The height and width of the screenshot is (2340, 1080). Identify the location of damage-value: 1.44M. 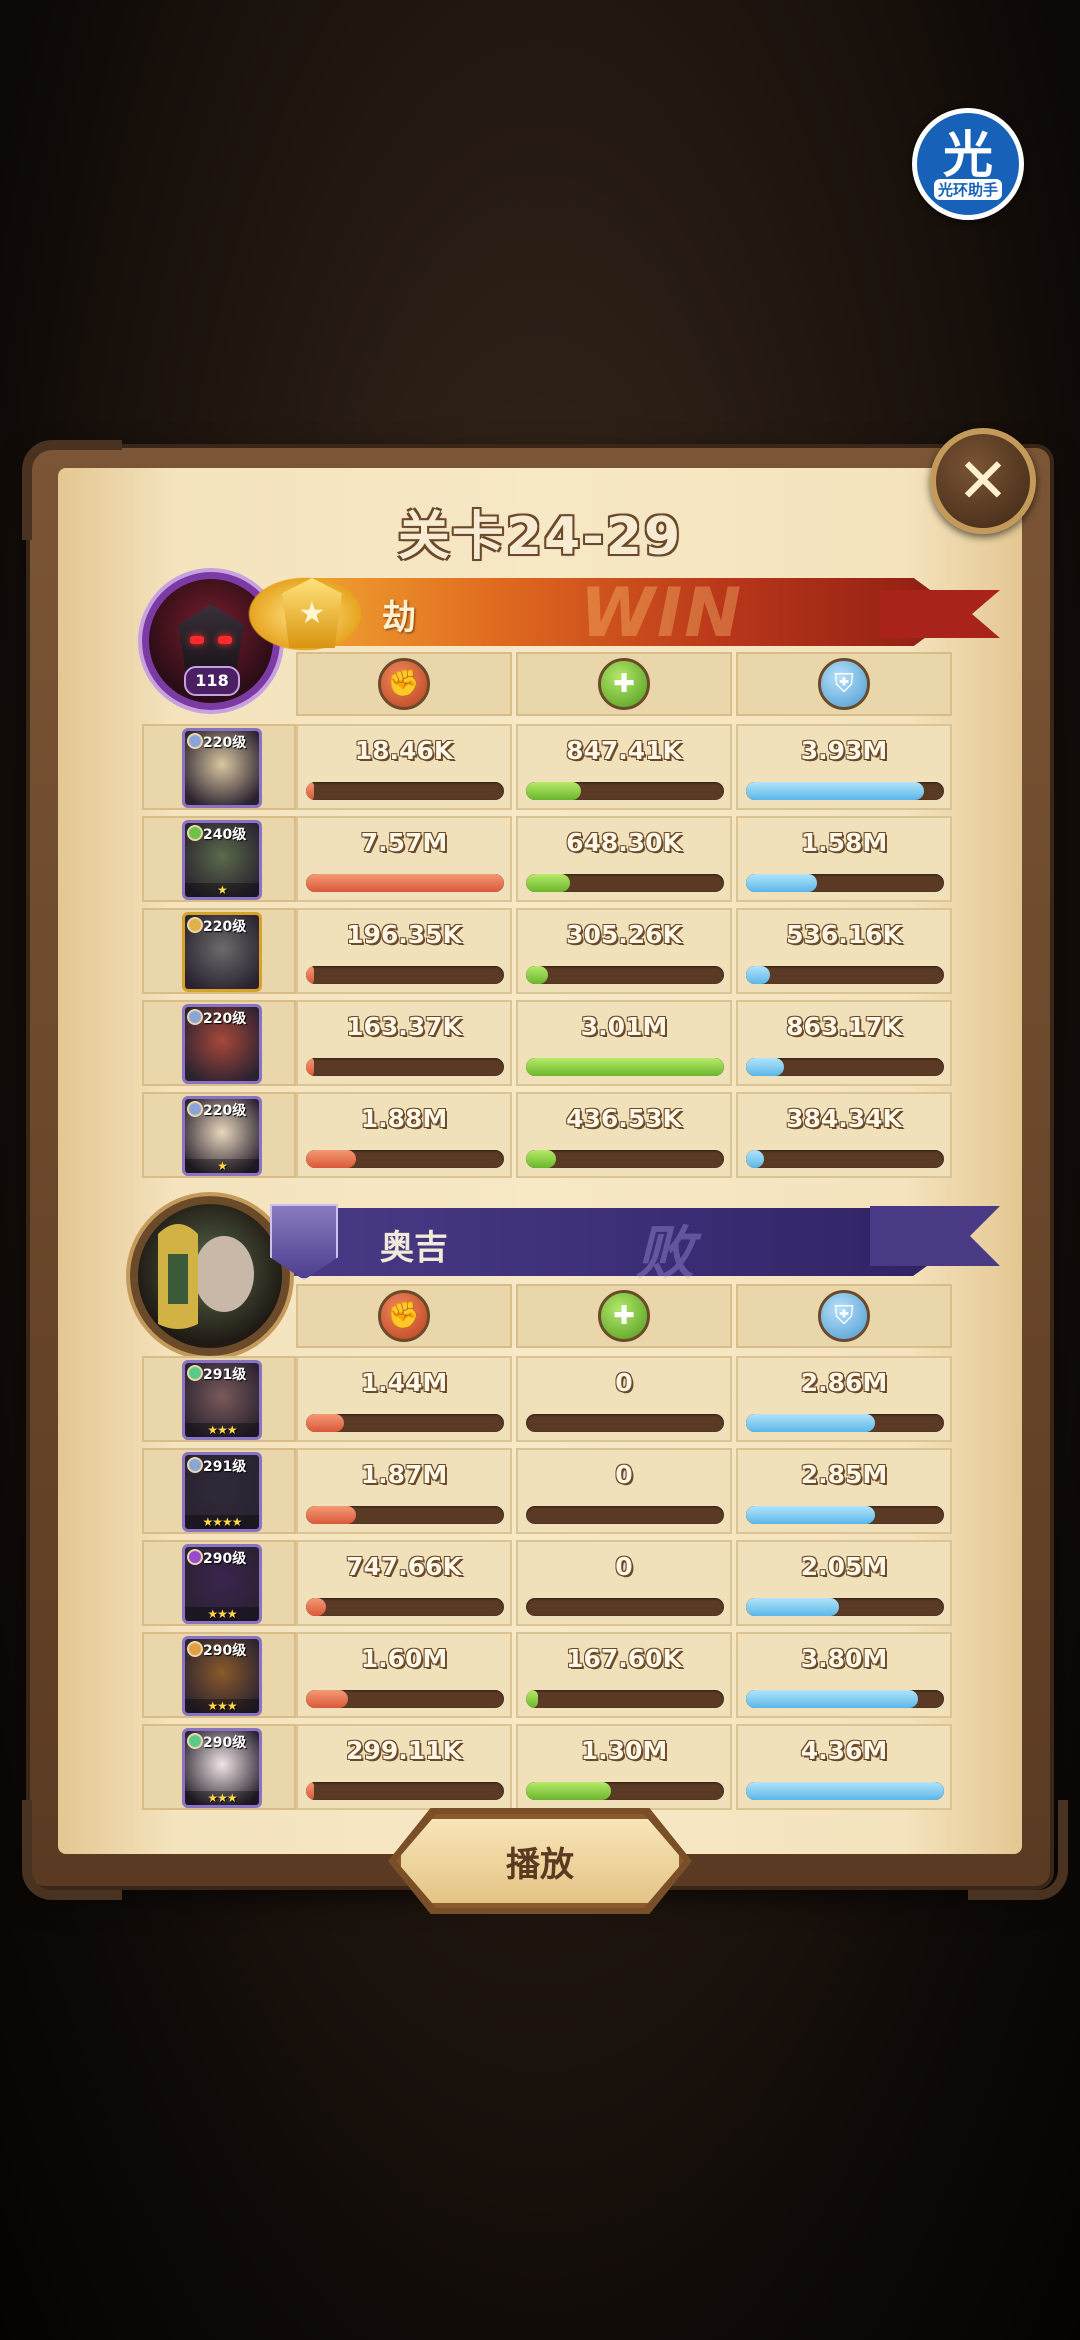
(404, 1382).